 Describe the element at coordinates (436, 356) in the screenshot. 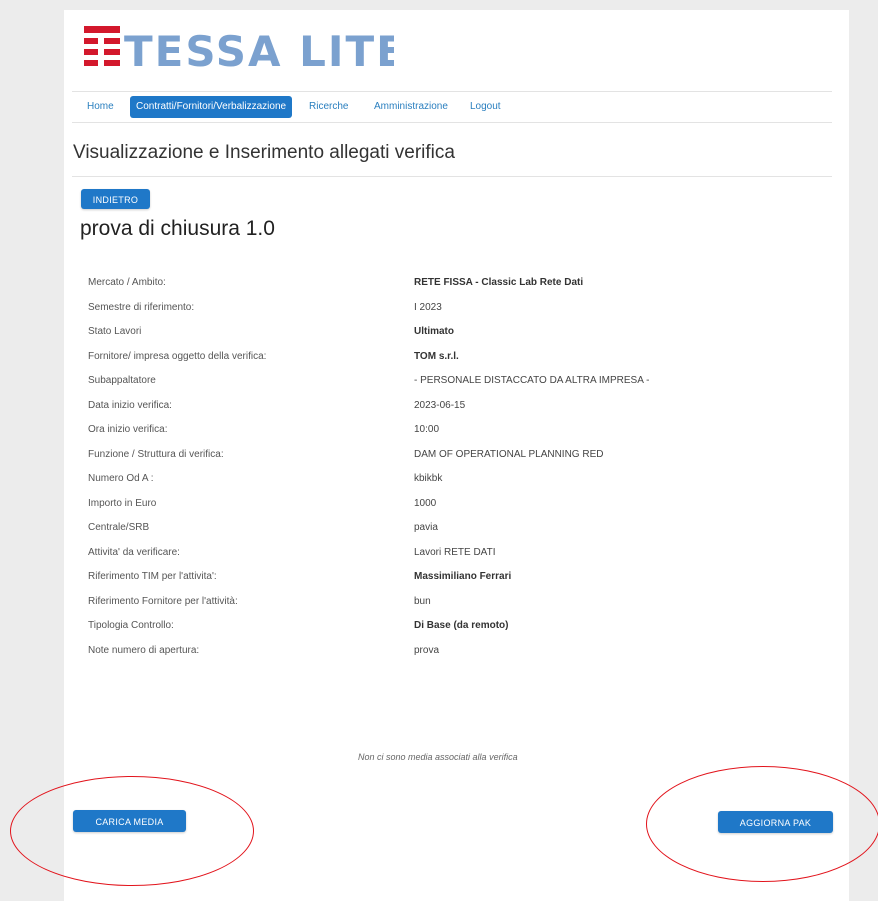

I see `detail-value: TOM s.r.l.` at that location.